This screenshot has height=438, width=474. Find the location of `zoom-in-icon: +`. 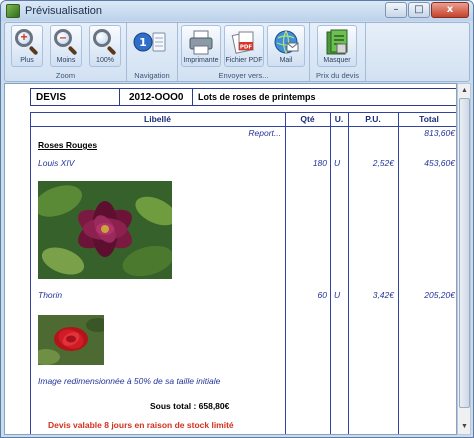

zoom-in-icon: + is located at coordinates (27, 42).